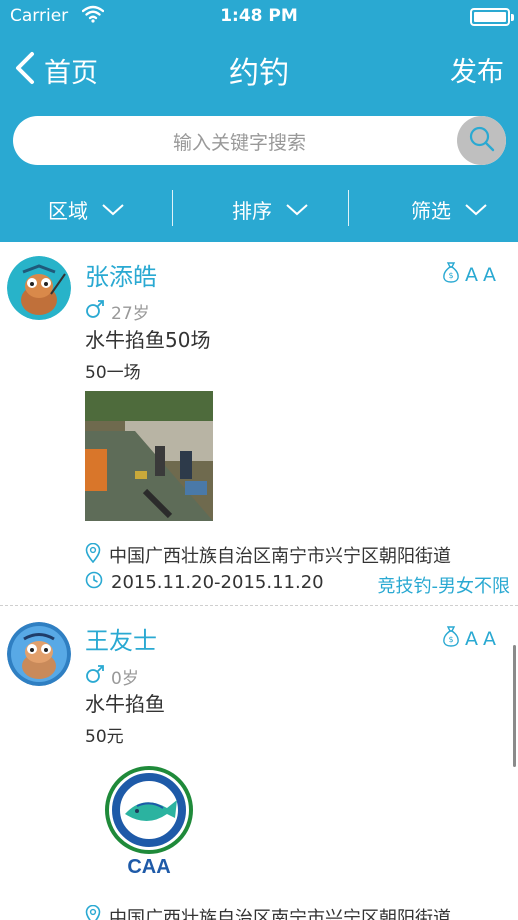 Image resolution: width=518 pixels, height=920 pixels. What do you see at coordinates (130, 314) in the screenshot?
I see `age-label: 27岁` at bounding box center [130, 314].